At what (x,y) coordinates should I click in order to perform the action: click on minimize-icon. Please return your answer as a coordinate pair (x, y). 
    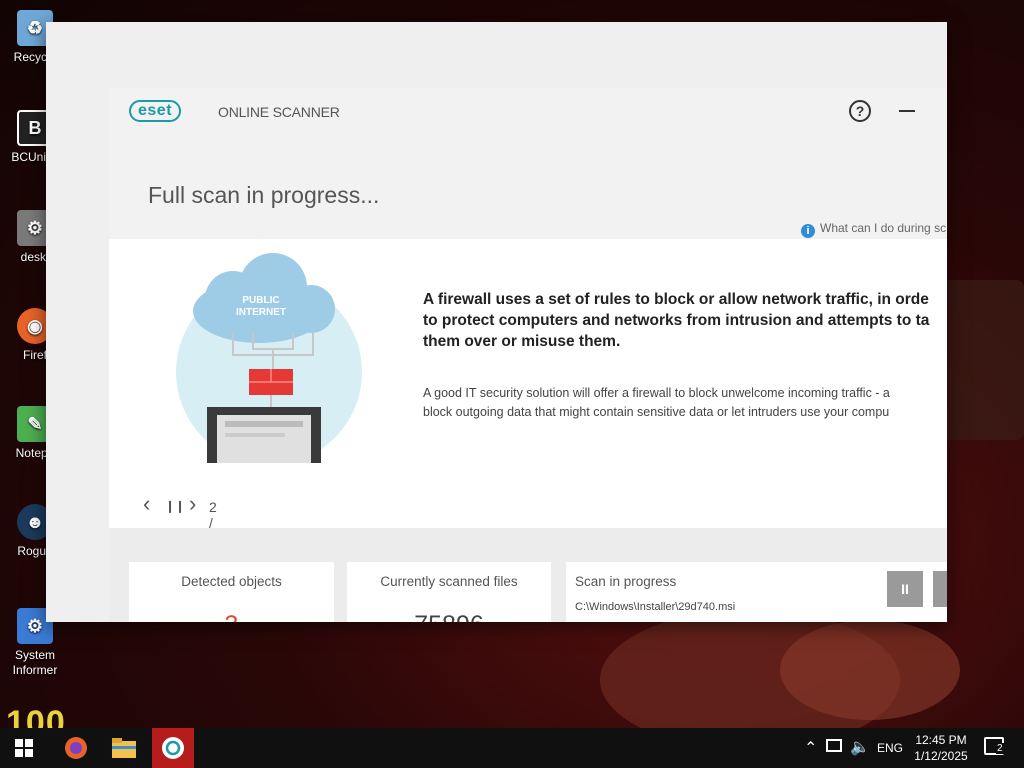
    Looking at the image, I should click on (907, 111).